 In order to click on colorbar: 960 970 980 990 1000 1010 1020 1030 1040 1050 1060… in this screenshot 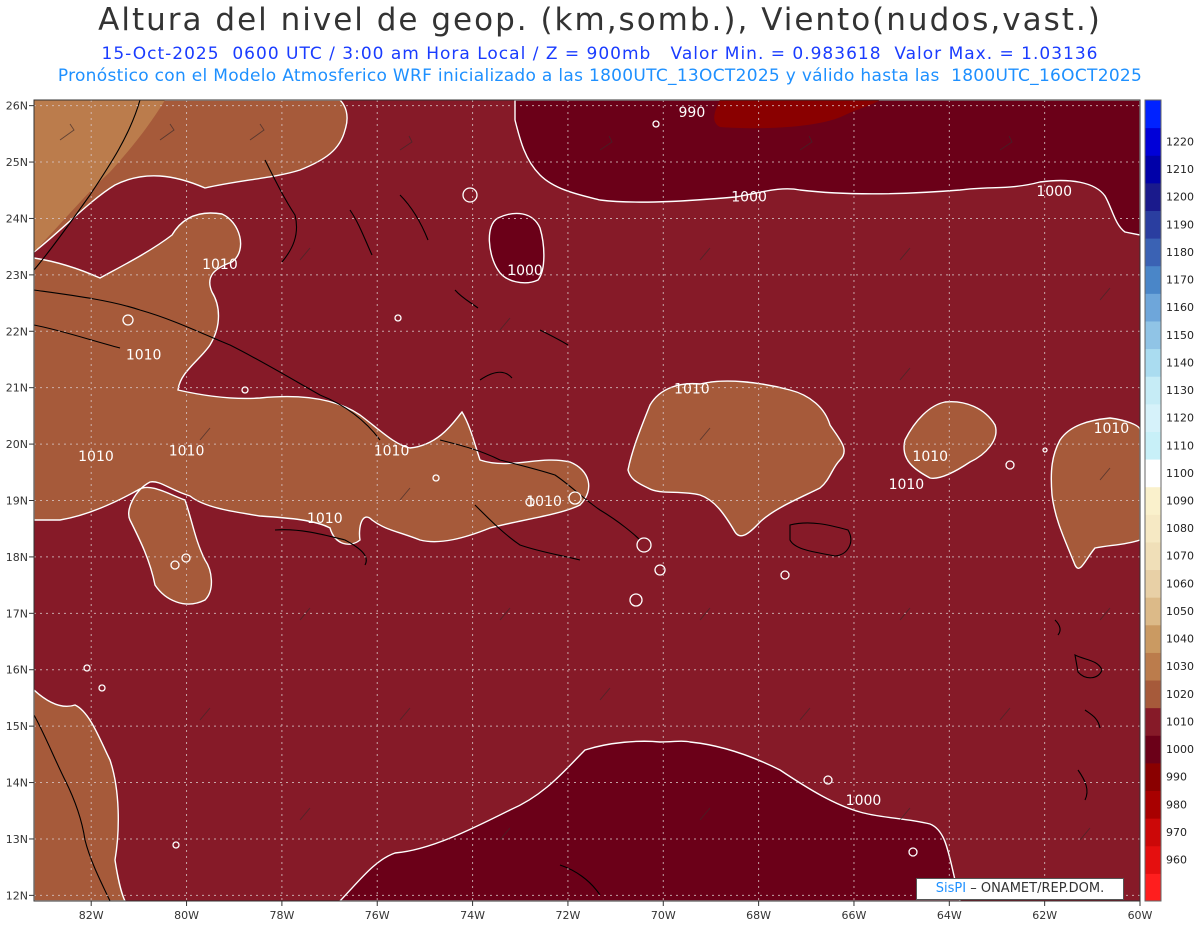, I will do `click(1169, 500)`.